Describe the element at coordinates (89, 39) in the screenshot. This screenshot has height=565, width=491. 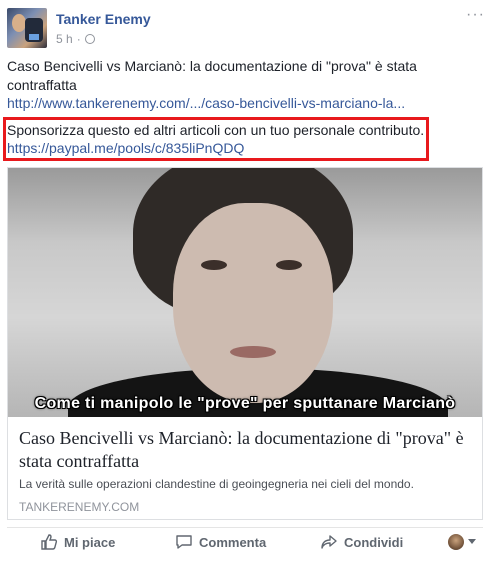
I see `globe-icon` at that location.